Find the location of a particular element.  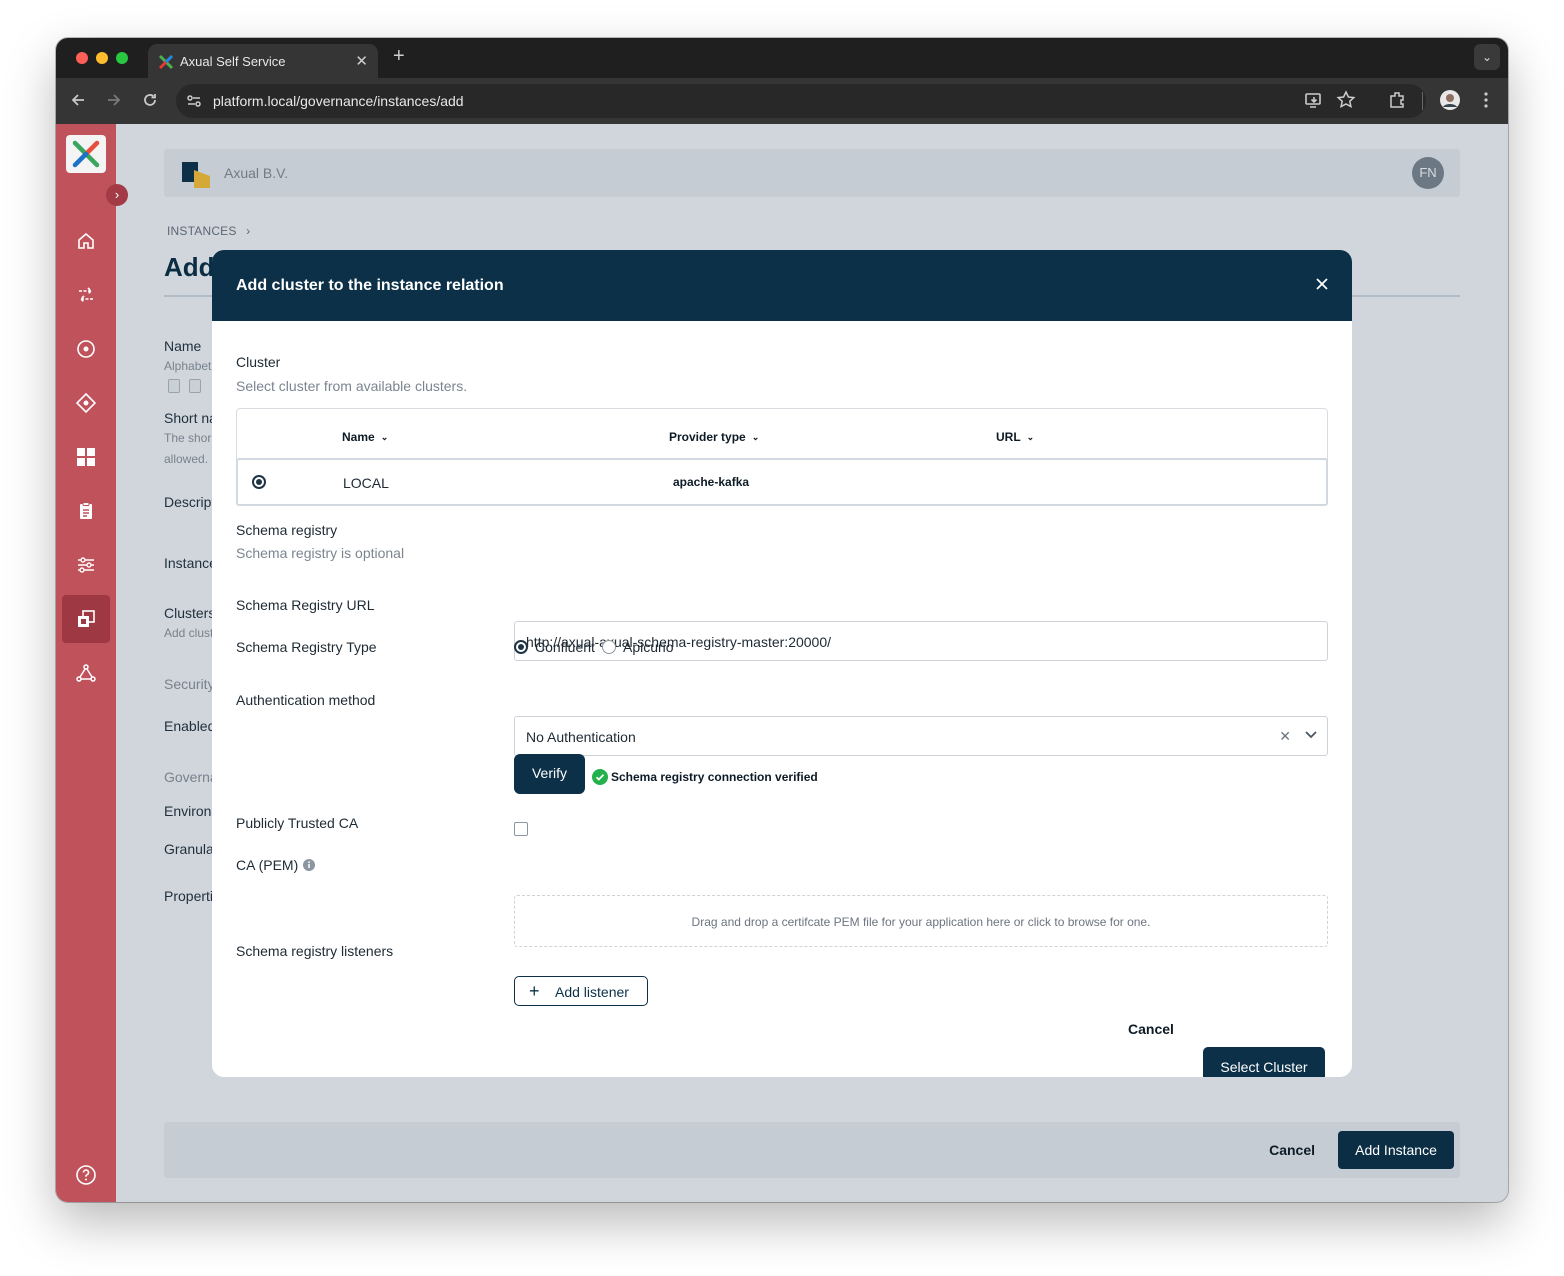

sidebar-expand-button: › is located at coordinates (117, 195).